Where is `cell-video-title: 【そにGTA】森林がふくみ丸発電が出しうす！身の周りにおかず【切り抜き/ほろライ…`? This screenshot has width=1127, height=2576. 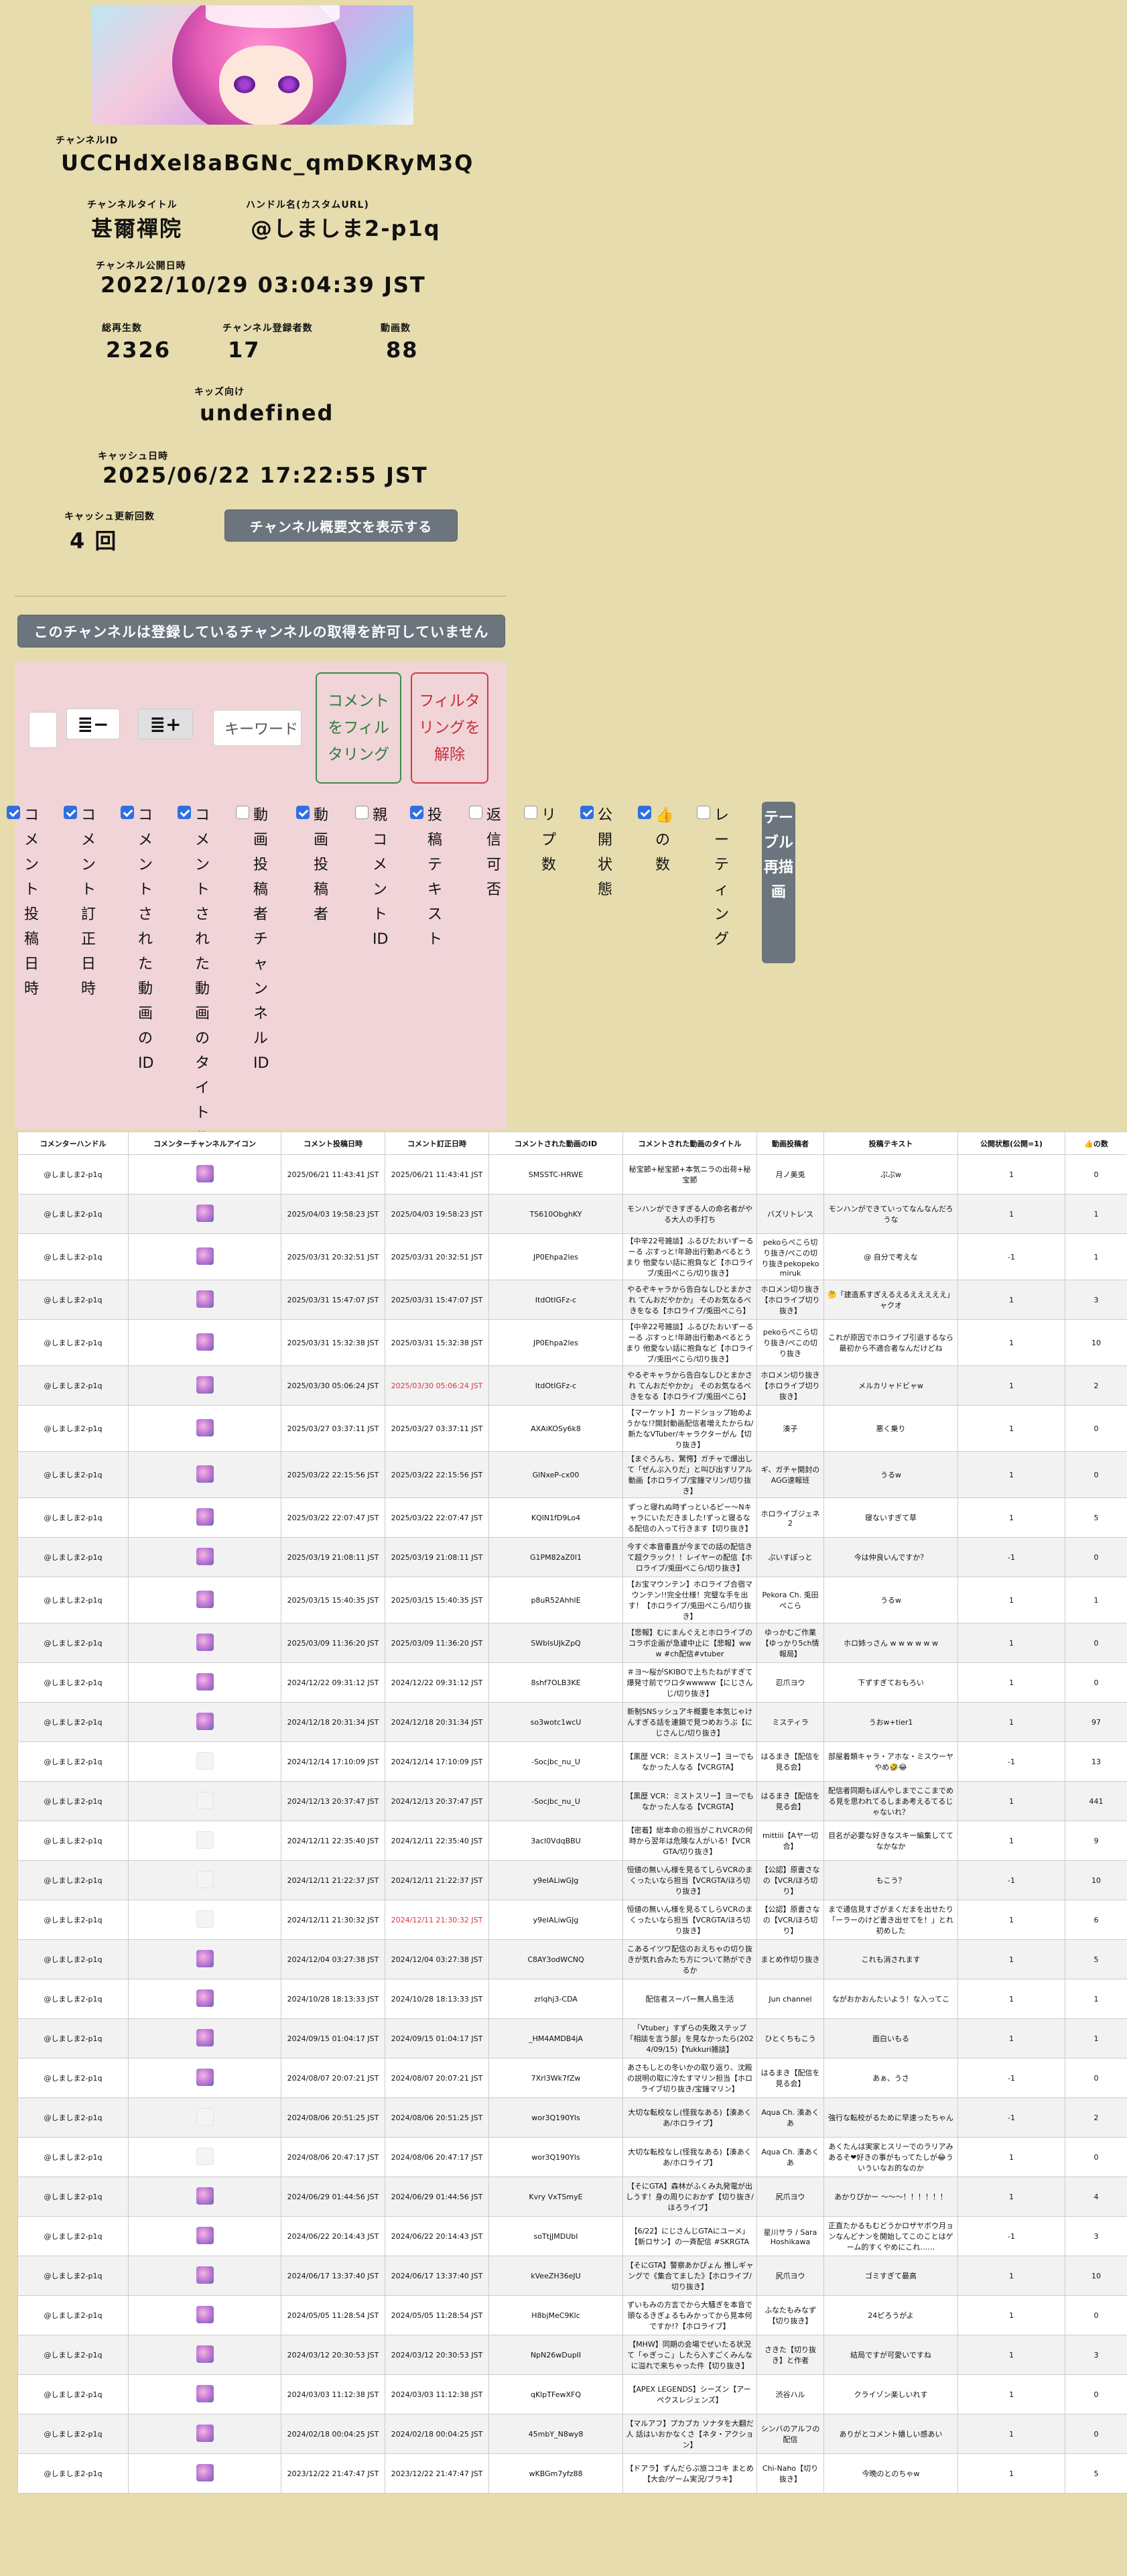 cell-video-title: 【そにGTA】森林がふくみ丸発電が出しうす！身の周りにおかず【切り抜き/ほろライ… is located at coordinates (690, 2196).